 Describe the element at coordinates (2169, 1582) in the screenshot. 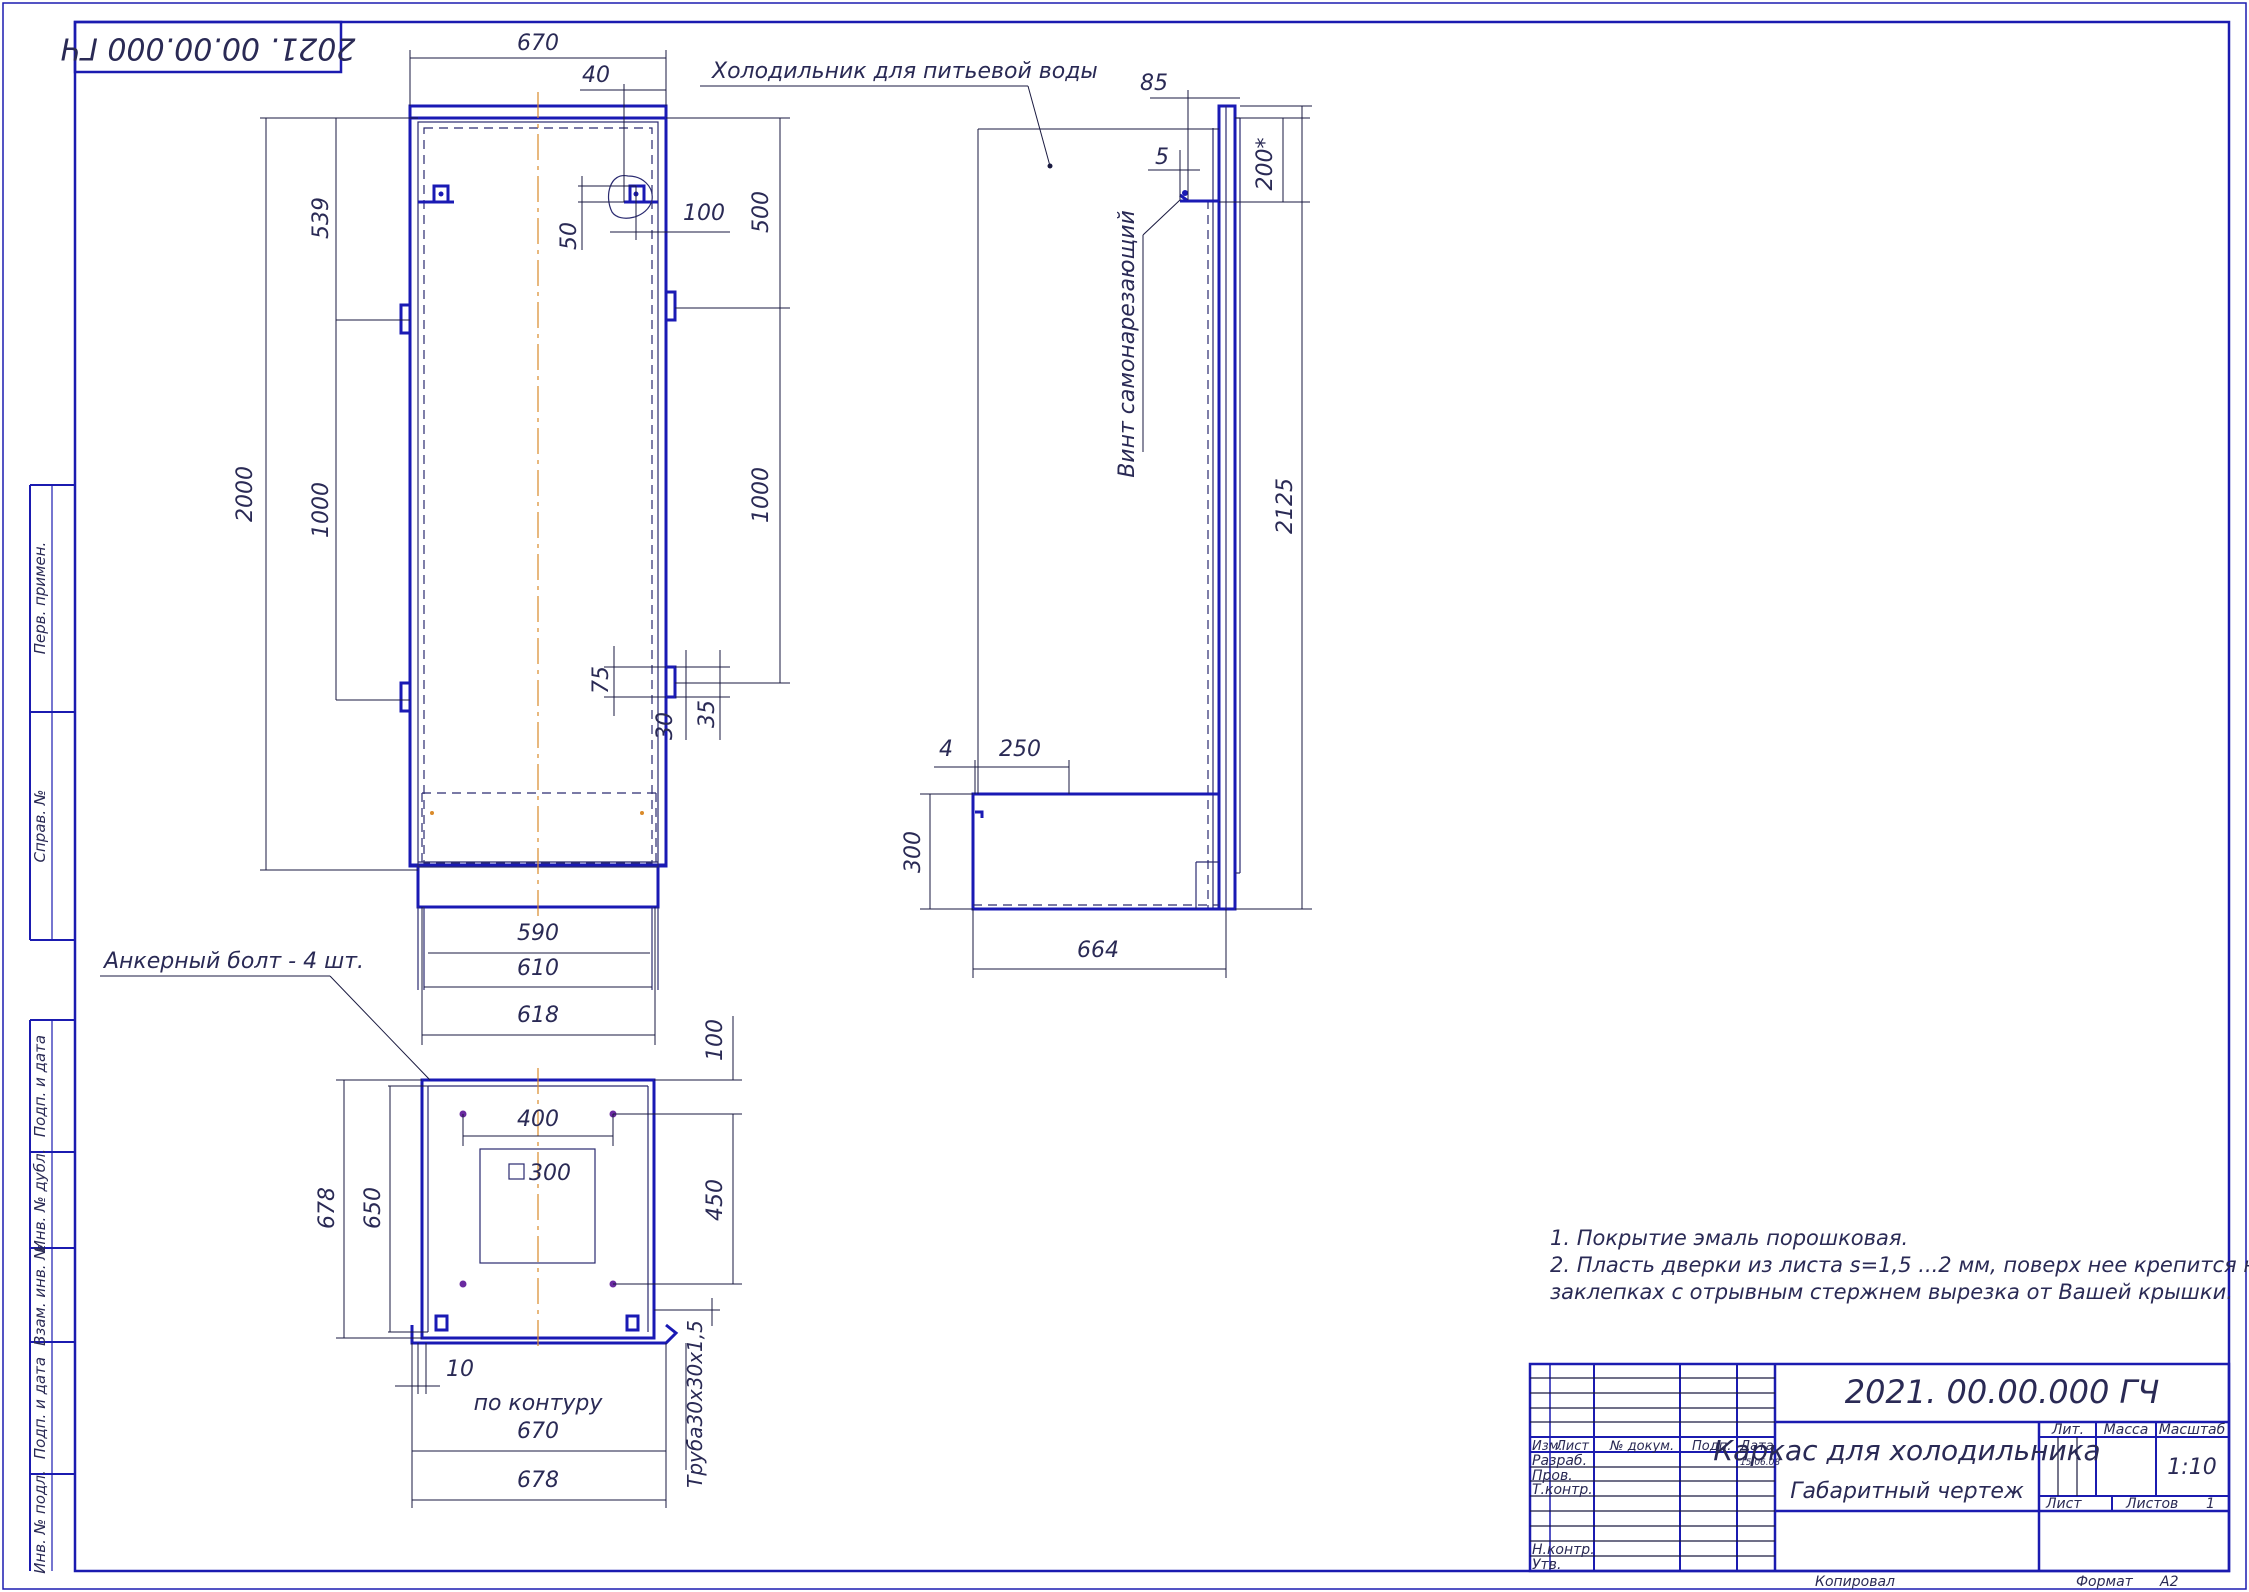

I see `tb-format-value: A2` at that location.